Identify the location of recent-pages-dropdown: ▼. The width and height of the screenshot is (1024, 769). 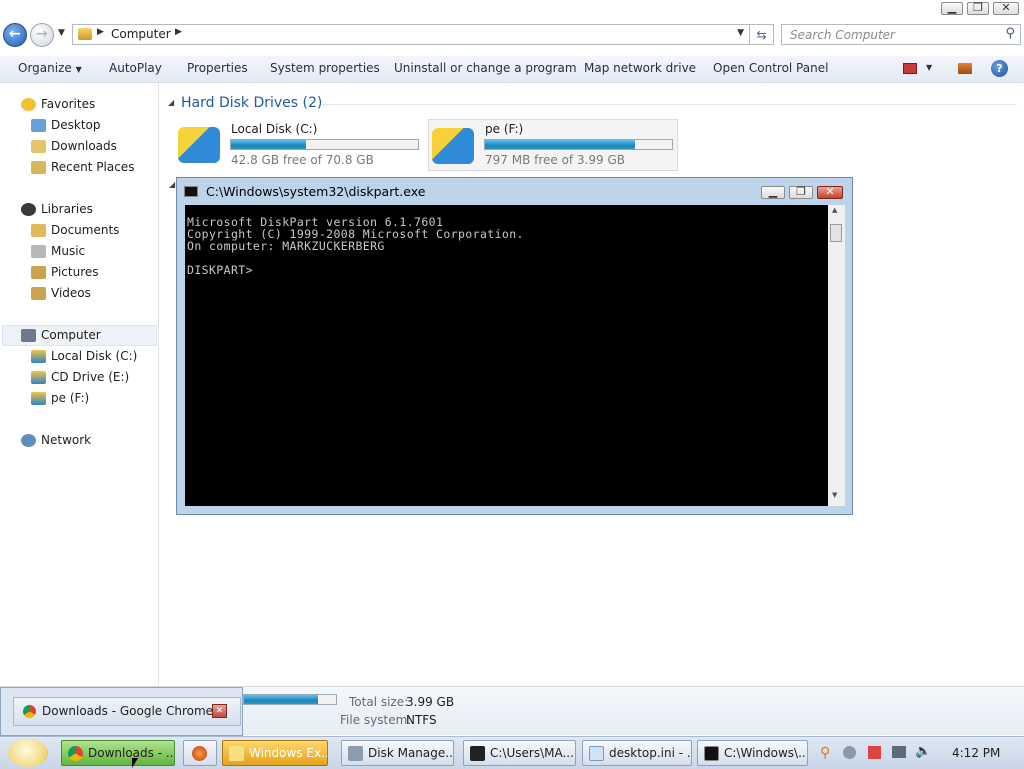
(61, 33).